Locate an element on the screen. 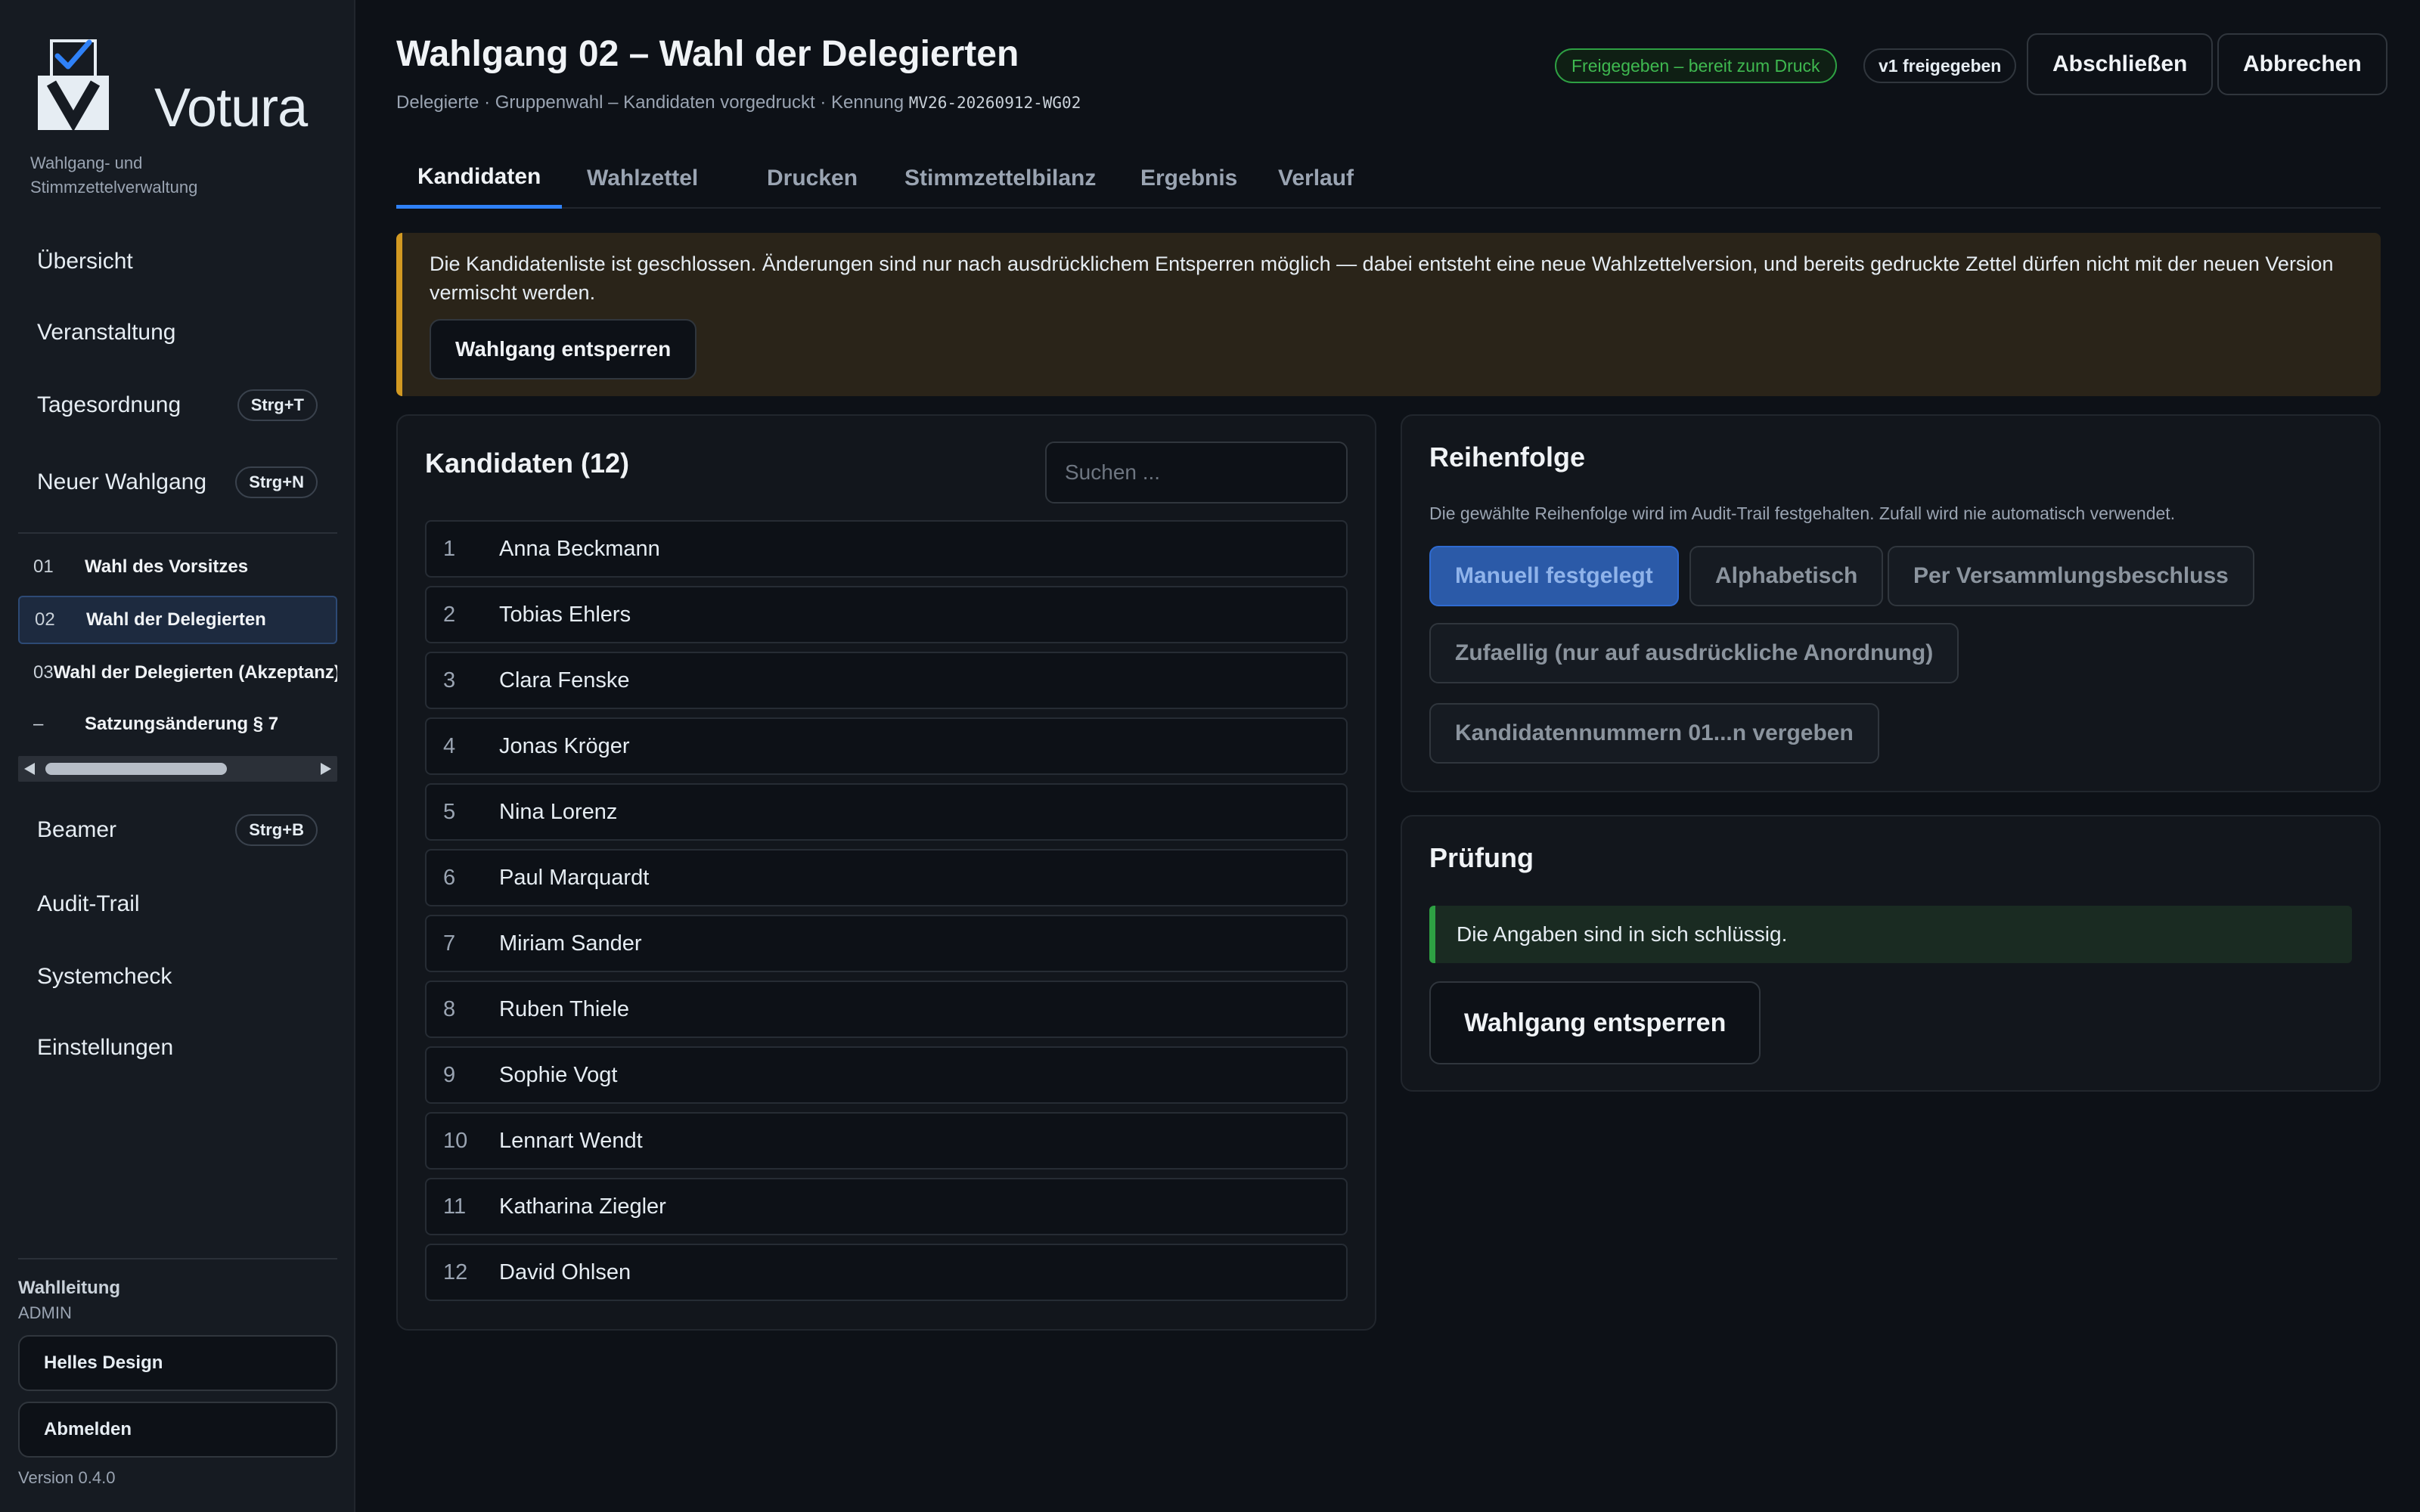 This screenshot has height=1512, width=2420. tab-print: Drucken is located at coordinates (812, 178).